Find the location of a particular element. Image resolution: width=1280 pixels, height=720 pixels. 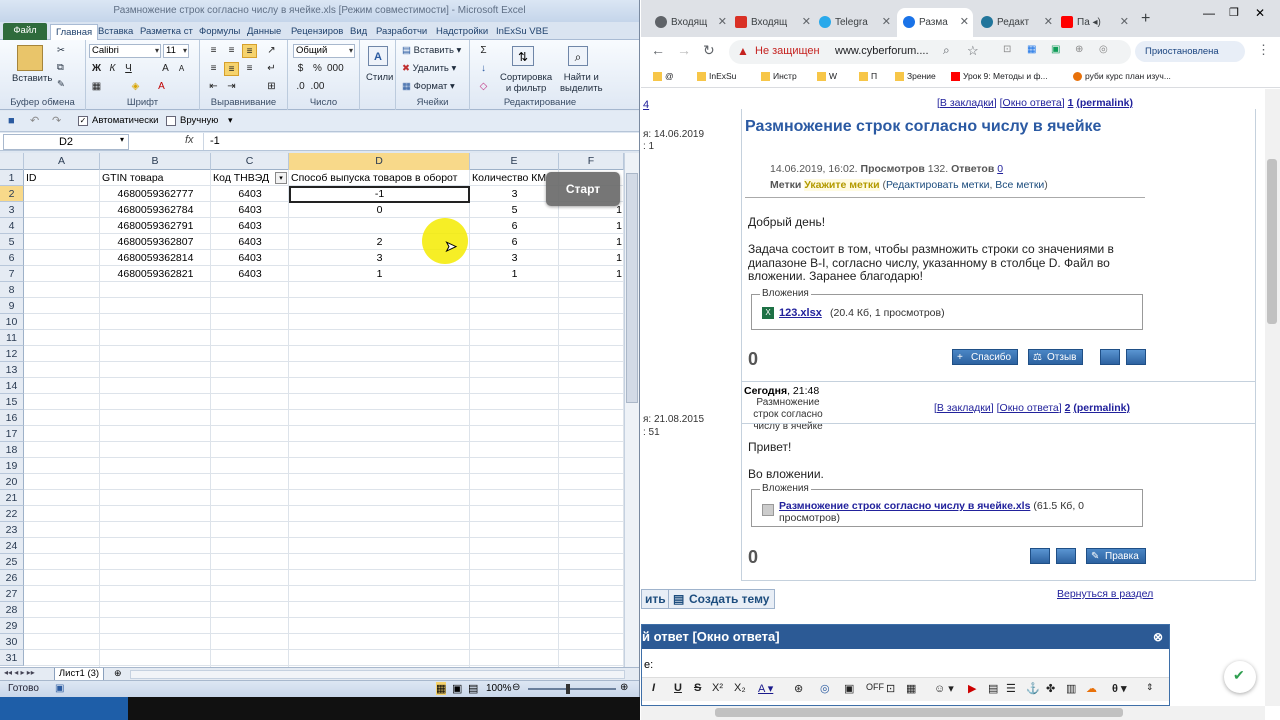

fill-icon: ↓ is located at coordinates (483, 69).